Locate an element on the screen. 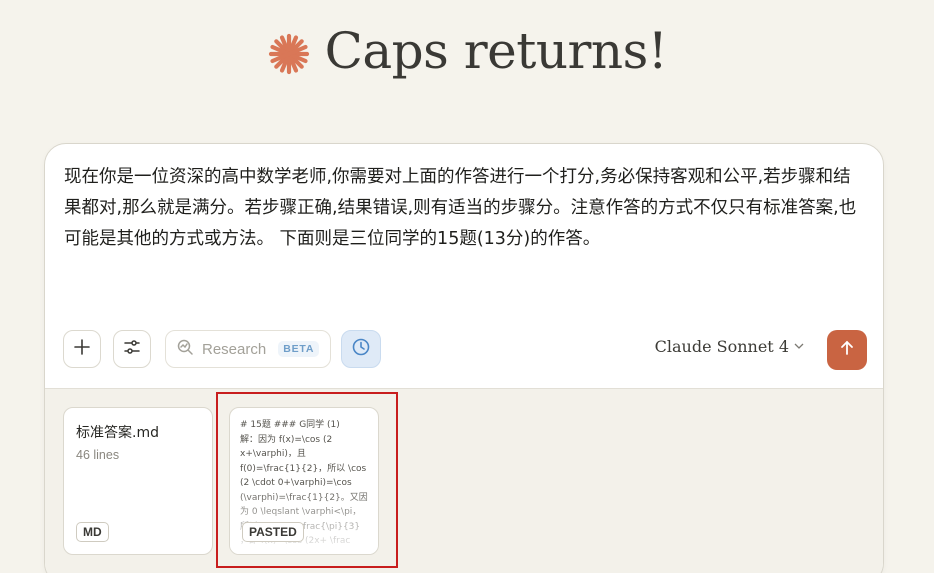  claude-spark-icon is located at coordinates (289, 54).